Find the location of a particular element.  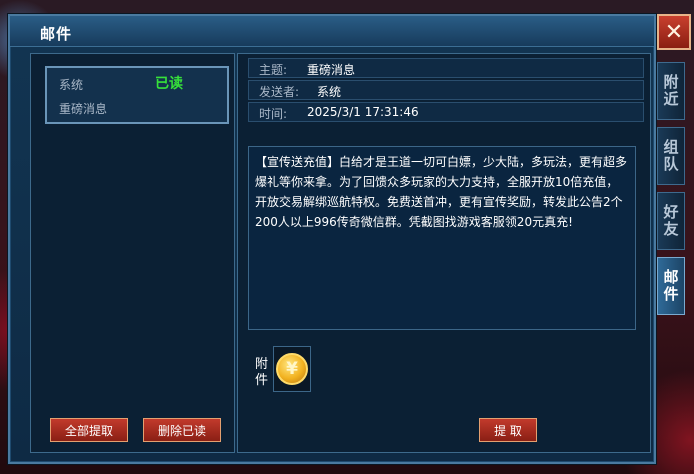

attachment-slot: ¥ is located at coordinates (292, 369).